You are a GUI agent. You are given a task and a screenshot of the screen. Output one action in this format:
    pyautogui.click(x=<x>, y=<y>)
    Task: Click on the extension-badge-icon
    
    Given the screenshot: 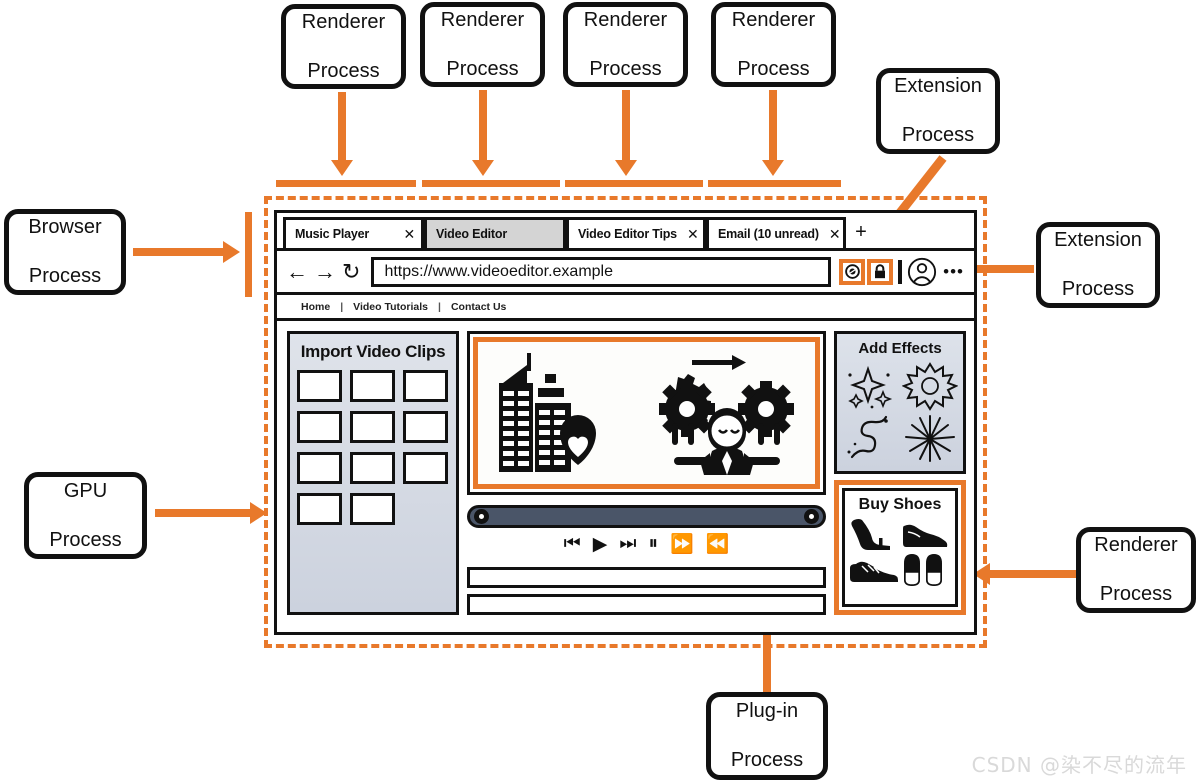 What is the action you would take?
    pyautogui.click(x=852, y=271)
    